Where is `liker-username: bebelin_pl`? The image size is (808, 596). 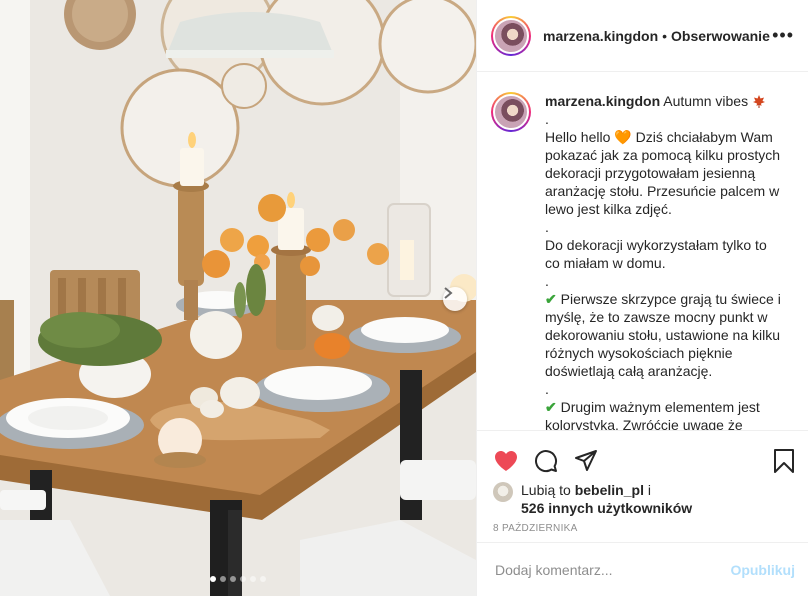 liker-username: bebelin_pl is located at coordinates (609, 490).